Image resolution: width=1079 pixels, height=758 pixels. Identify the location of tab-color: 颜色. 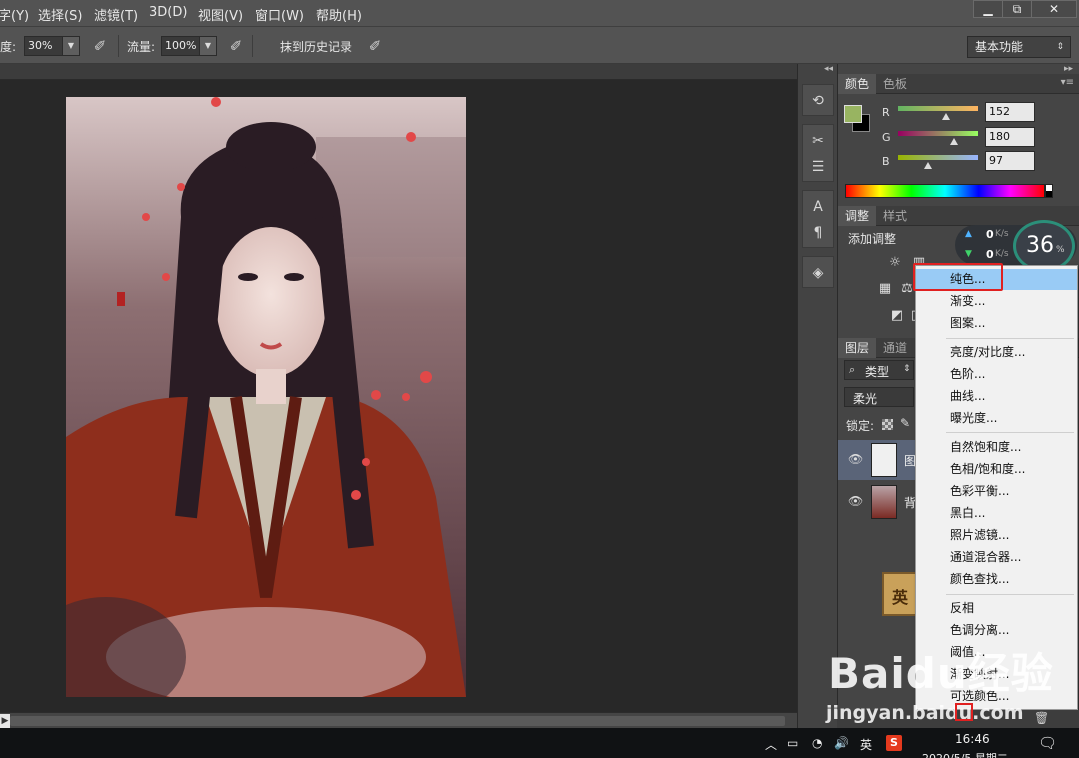
(857, 84).